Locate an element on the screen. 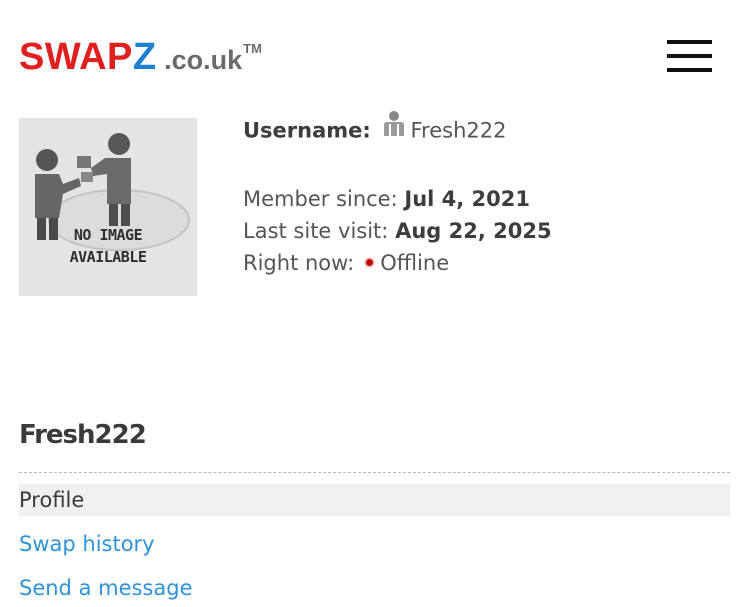 The height and width of the screenshot is (607, 749). member-since-label: Member since: is located at coordinates (320, 199).